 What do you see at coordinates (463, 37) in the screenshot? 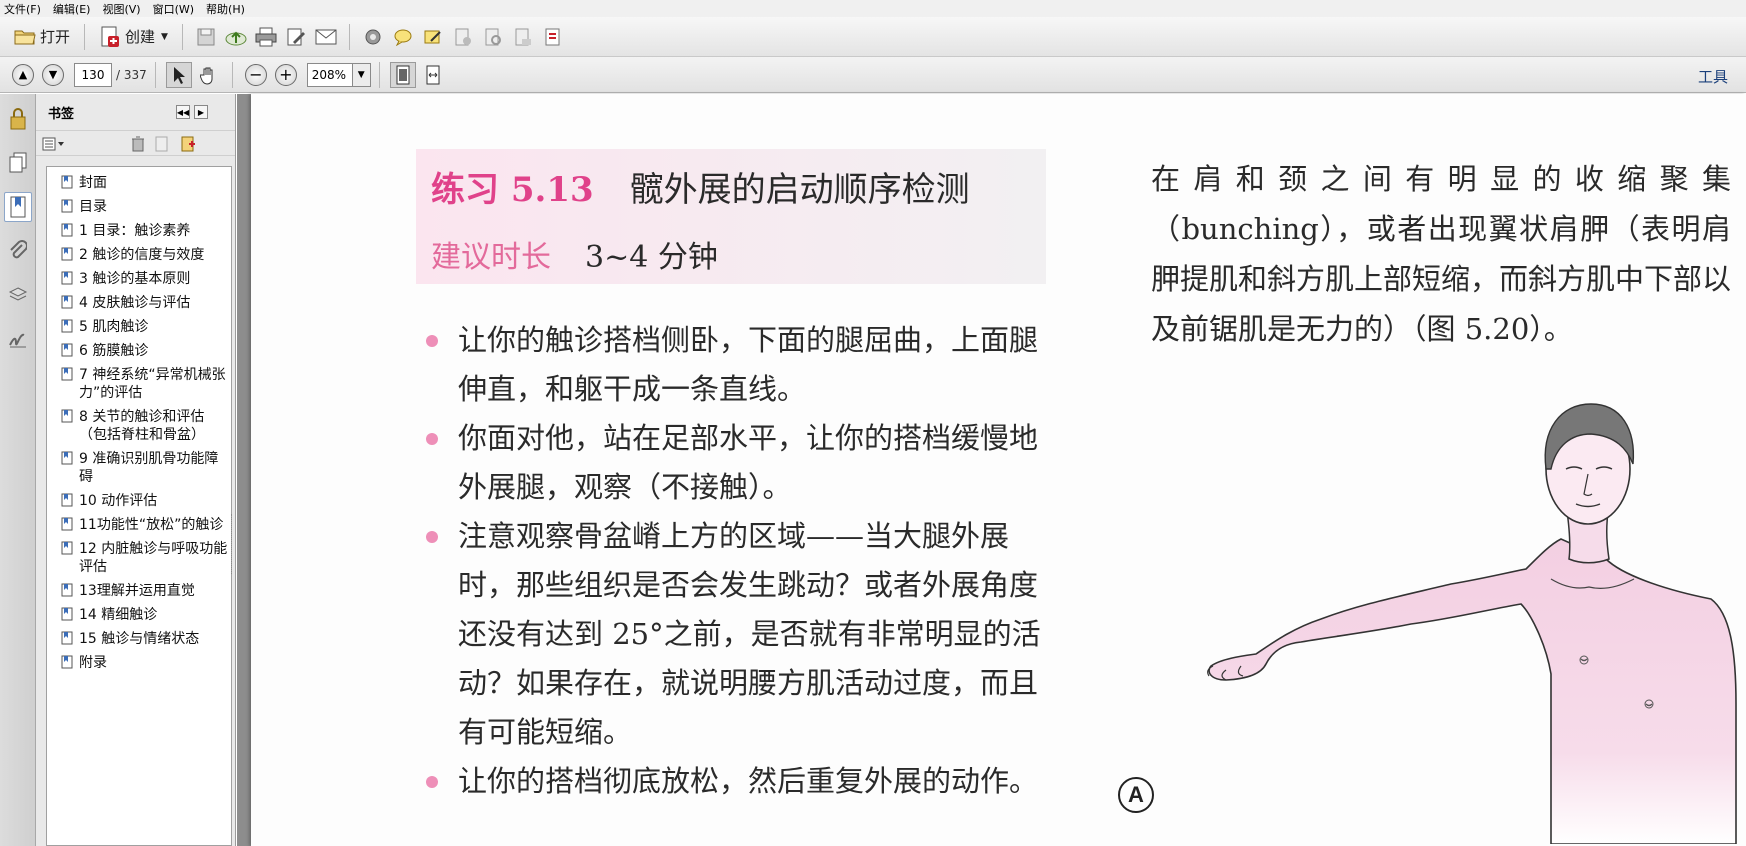
I see `security-icon` at bounding box center [463, 37].